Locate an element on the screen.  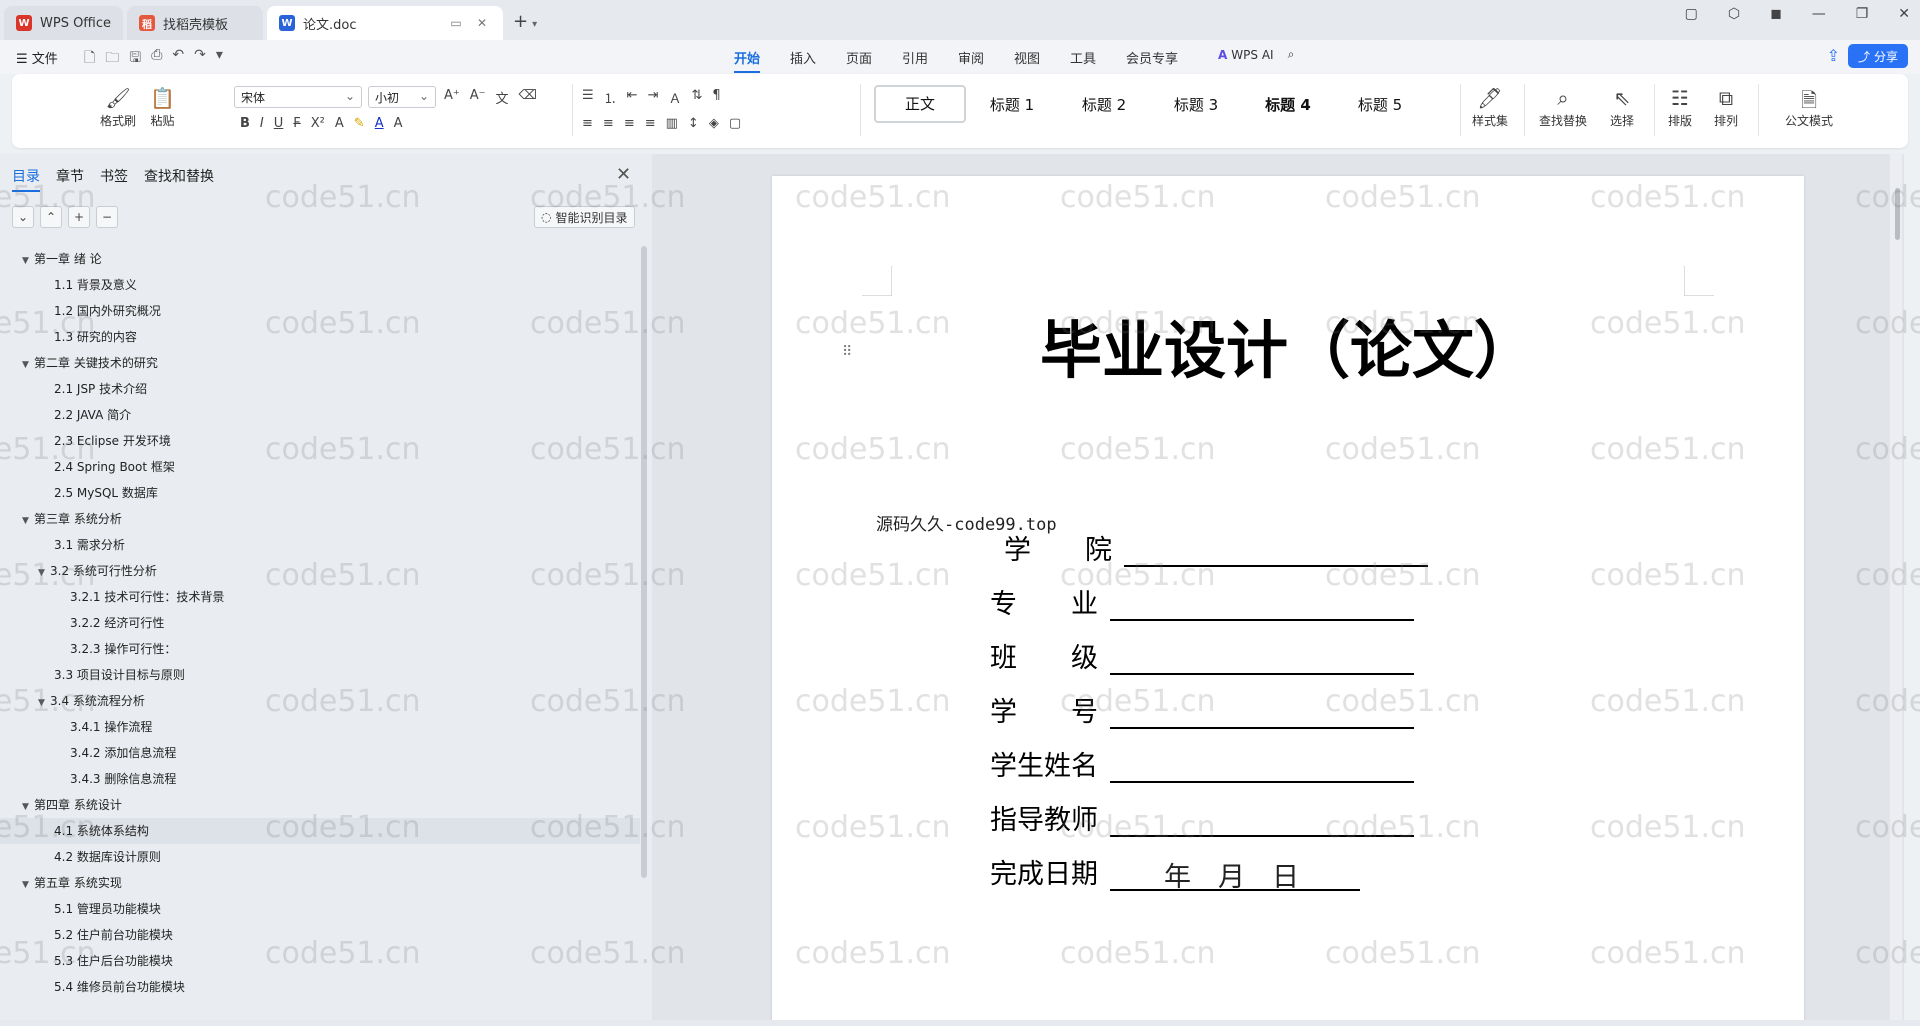
expand-up-icon: ⌃ is located at coordinates (51, 217).